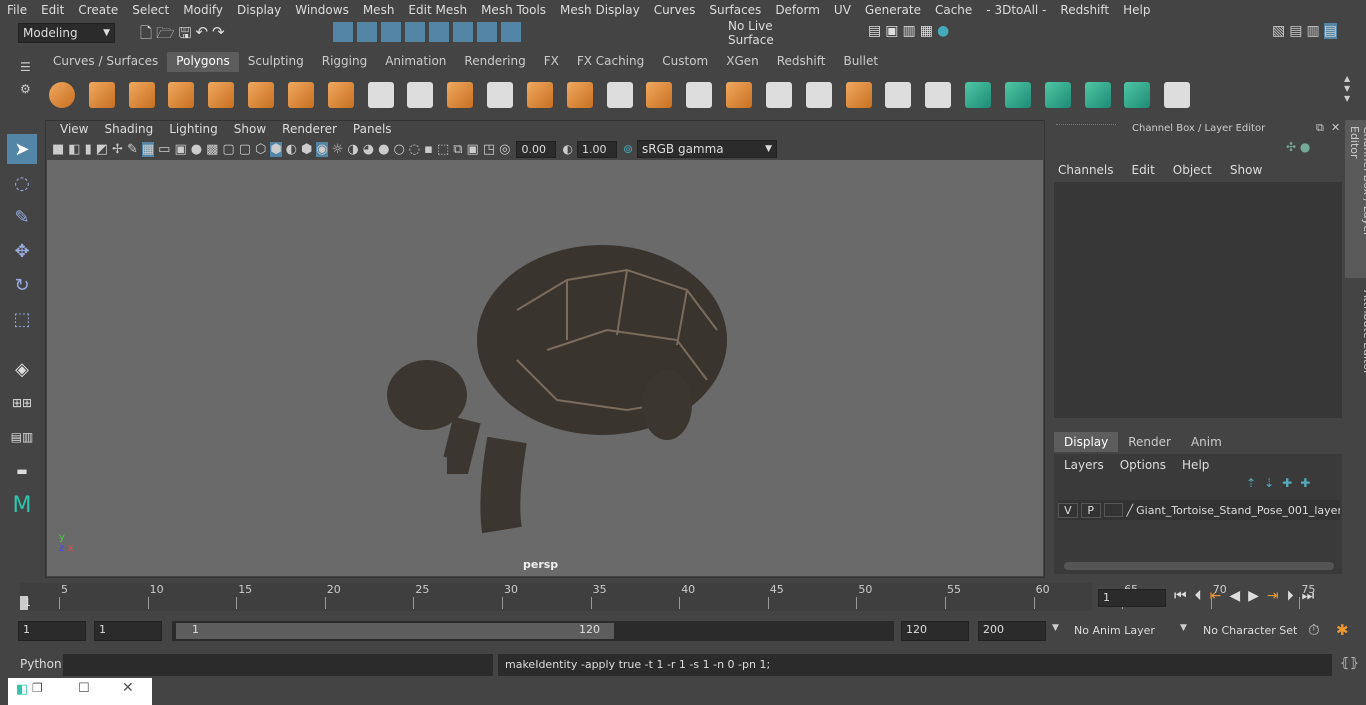 This screenshot has width=1366, height=705. I want to click on poly-cone-icon, so click(181, 95).